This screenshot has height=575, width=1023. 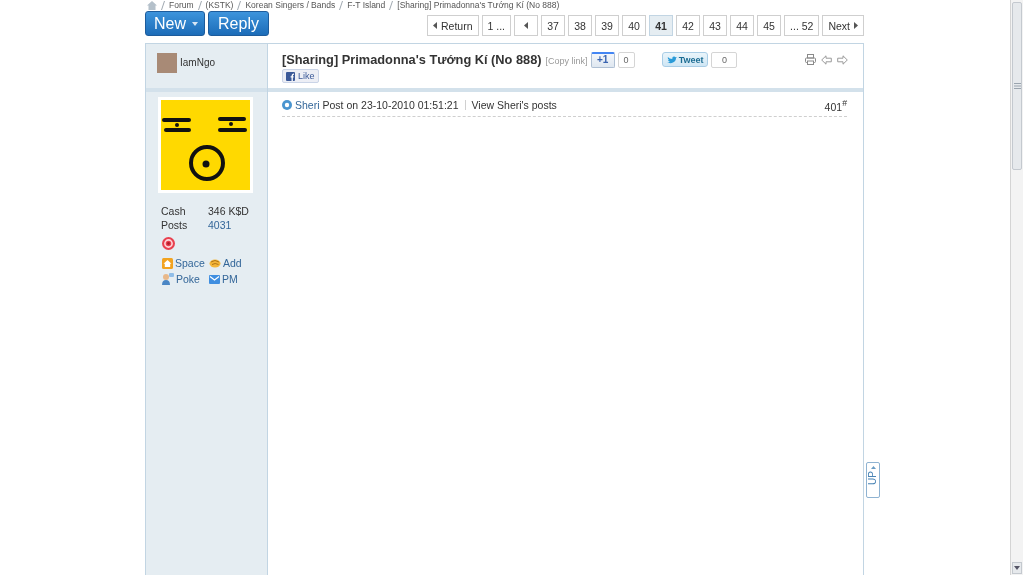 What do you see at coordinates (174, 211) in the screenshot?
I see `stat-label: Cash` at bounding box center [174, 211].